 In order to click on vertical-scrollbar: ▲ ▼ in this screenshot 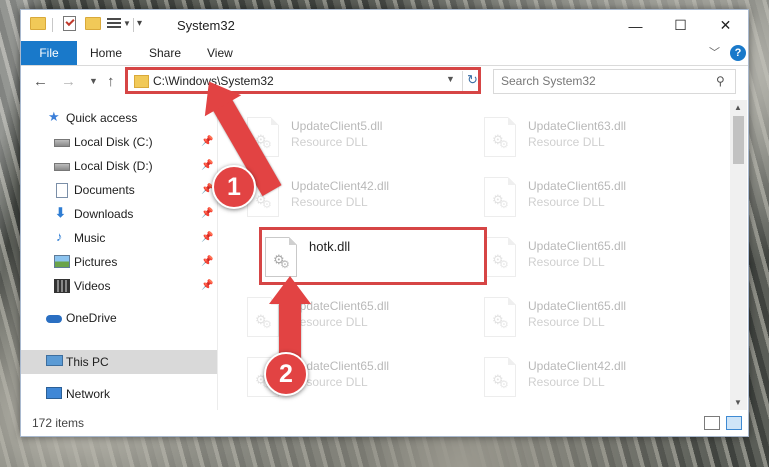, I will do `click(738, 255)`.